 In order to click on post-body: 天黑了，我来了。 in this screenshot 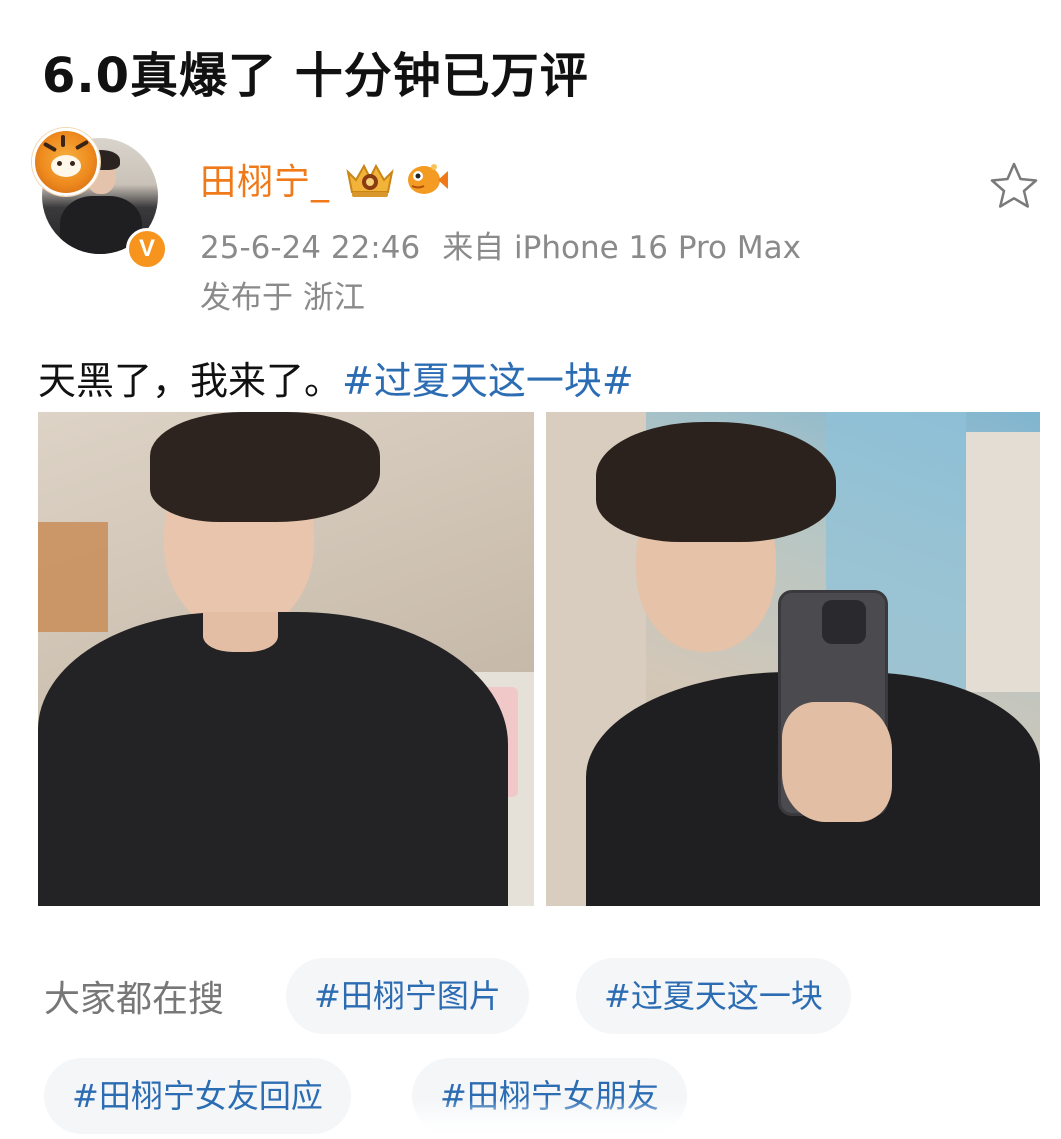, I will do `click(190, 381)`.